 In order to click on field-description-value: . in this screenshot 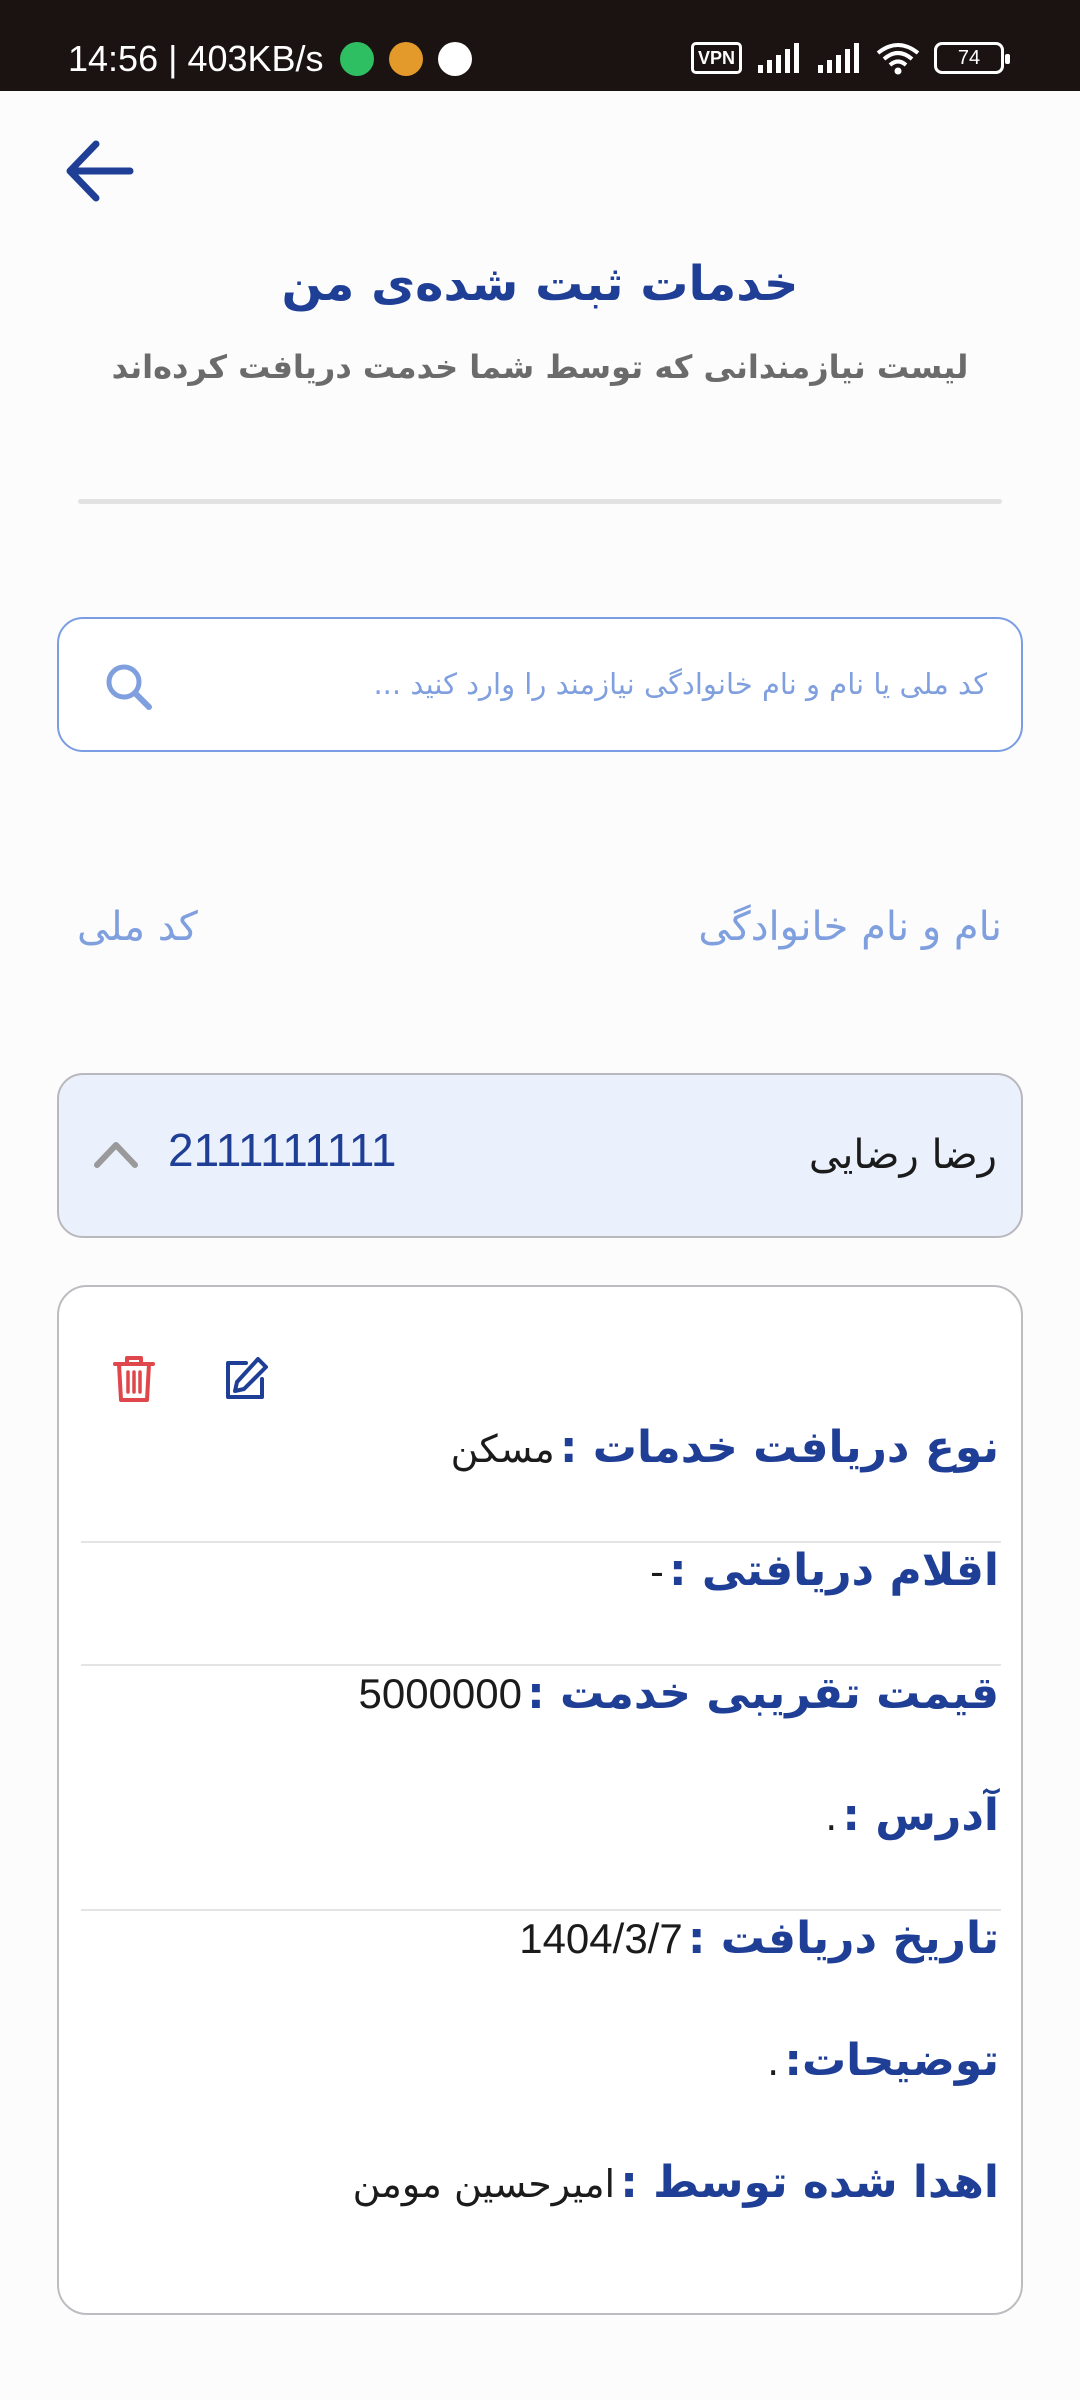, I will do `click(773, 2062)`.